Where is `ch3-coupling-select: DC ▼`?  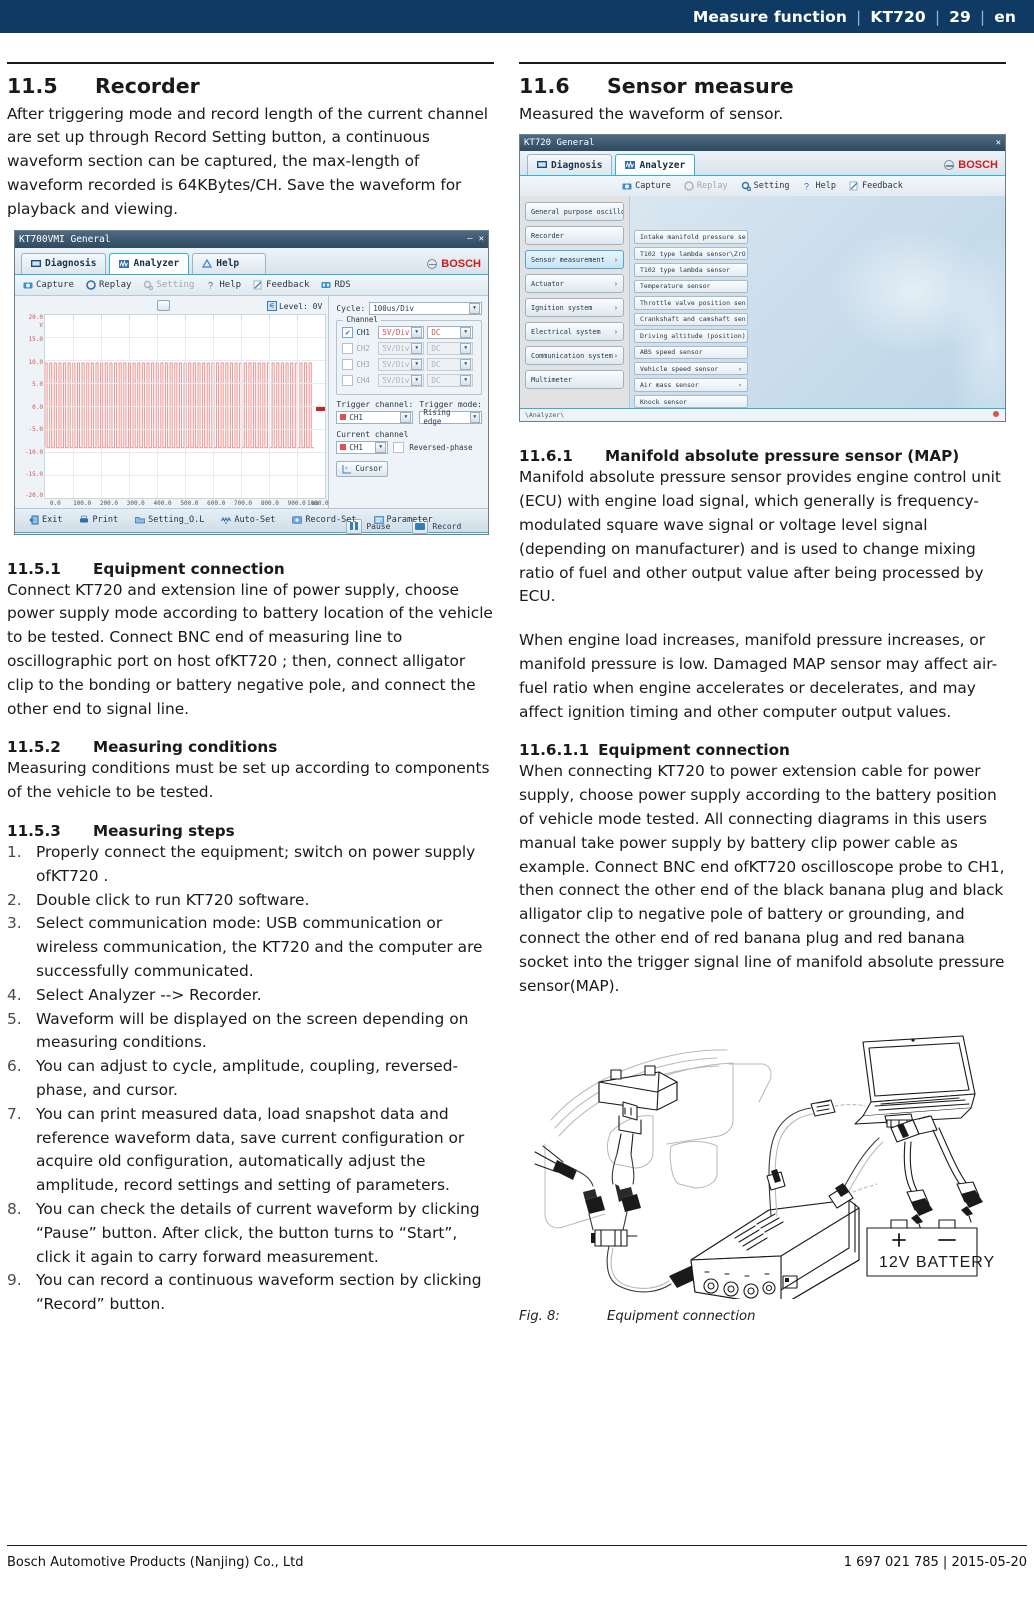 ch3-coupling-select: DC ▼ is located at coordinates (450, 364).